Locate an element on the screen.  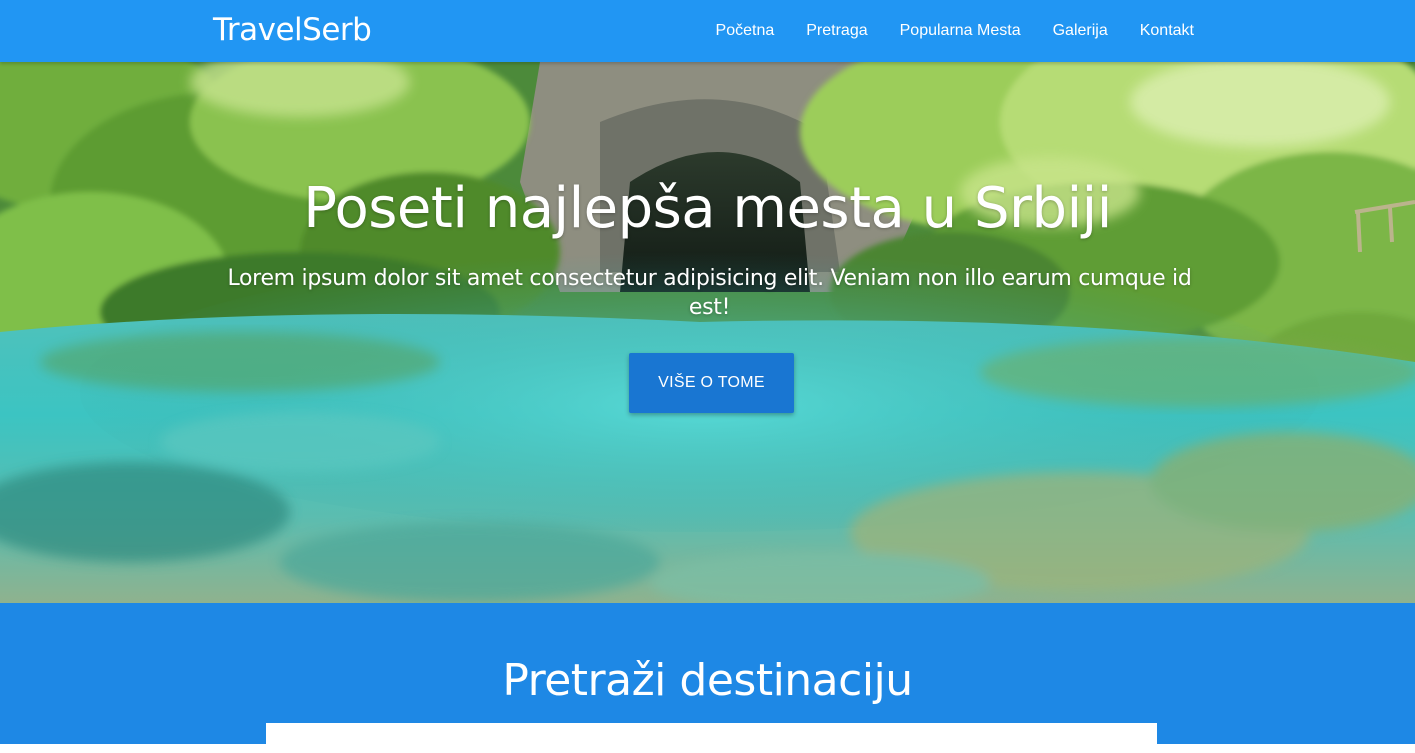
brand-logo: TravelSerb is located at coordinates (292, 30).